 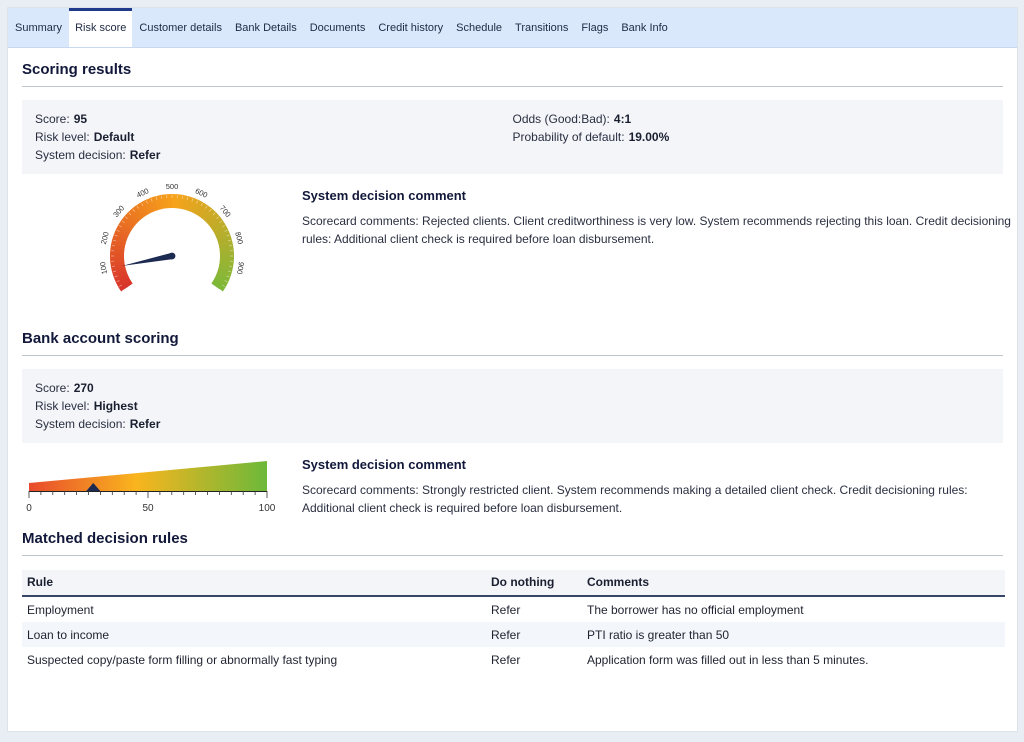 What do you see at coordinates (80, 155) in the screenshot?
I see `system-decision-label: System decision:` at bounding box center [80, 155].